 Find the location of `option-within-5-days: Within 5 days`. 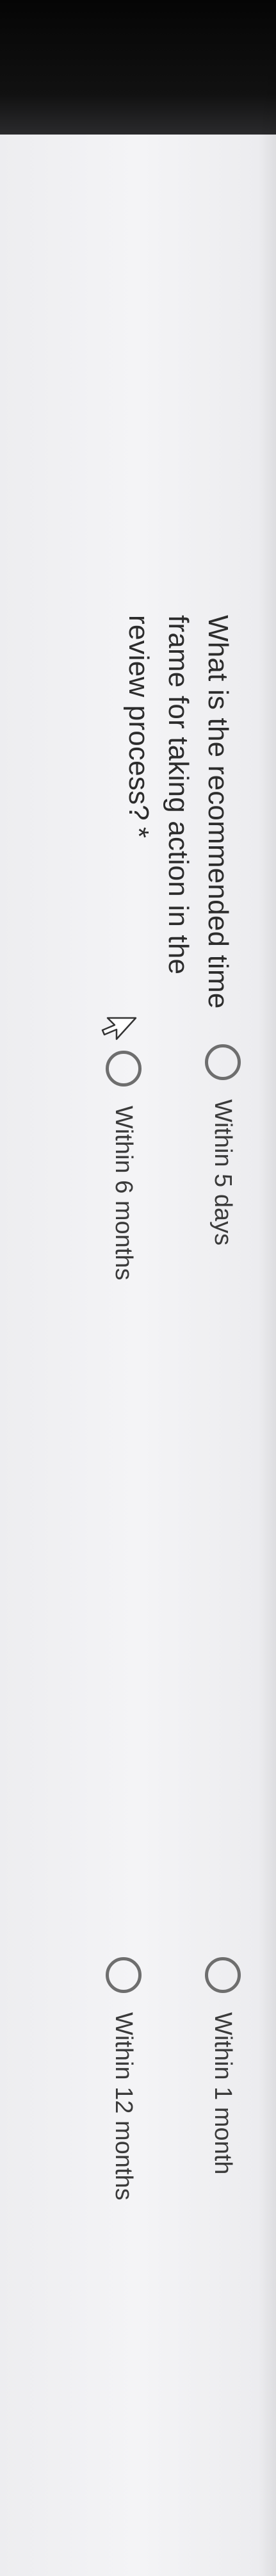

option-within-5-days: Within 5 days is located at coordinates (223, 1144).